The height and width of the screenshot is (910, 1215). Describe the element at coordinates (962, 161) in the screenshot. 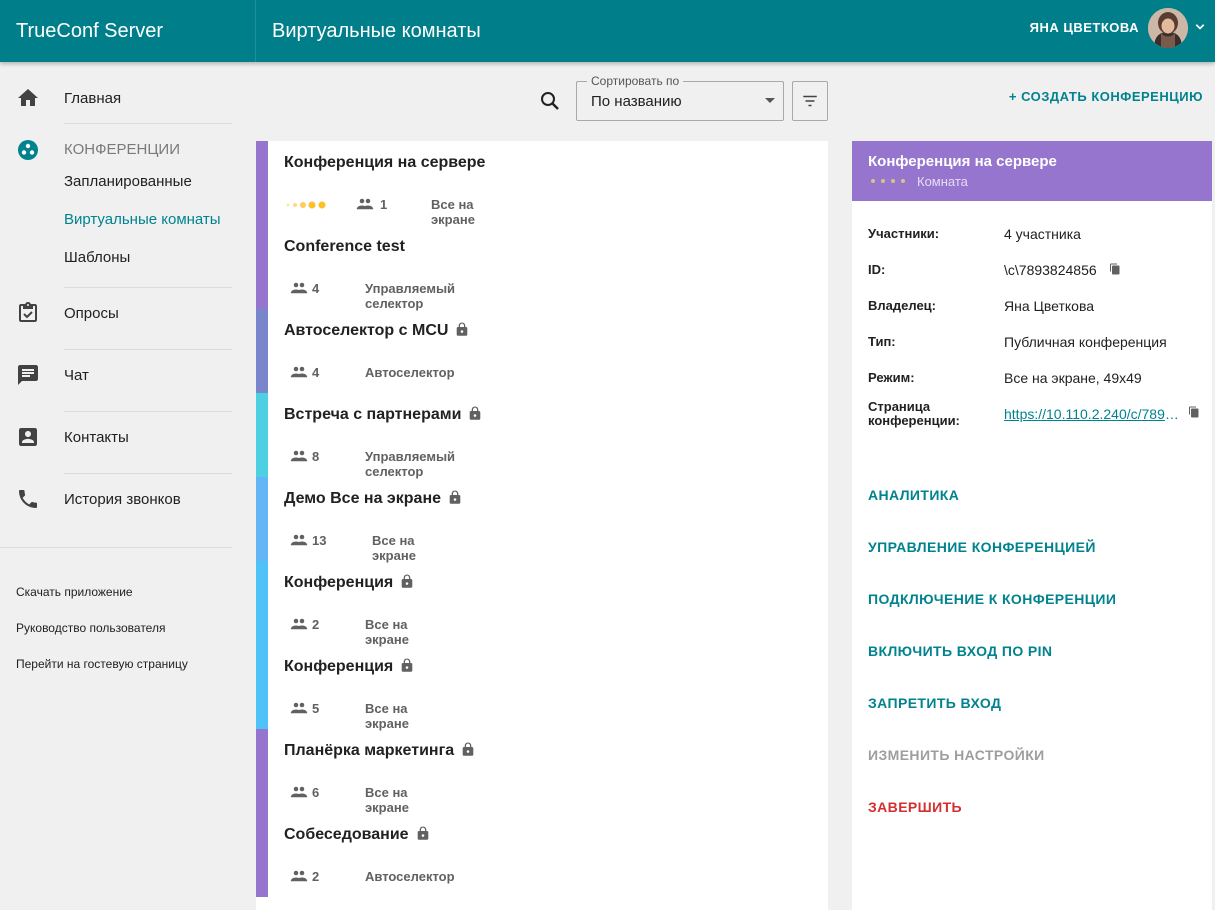

I see `details-title: Конференция на сервере` at that location.